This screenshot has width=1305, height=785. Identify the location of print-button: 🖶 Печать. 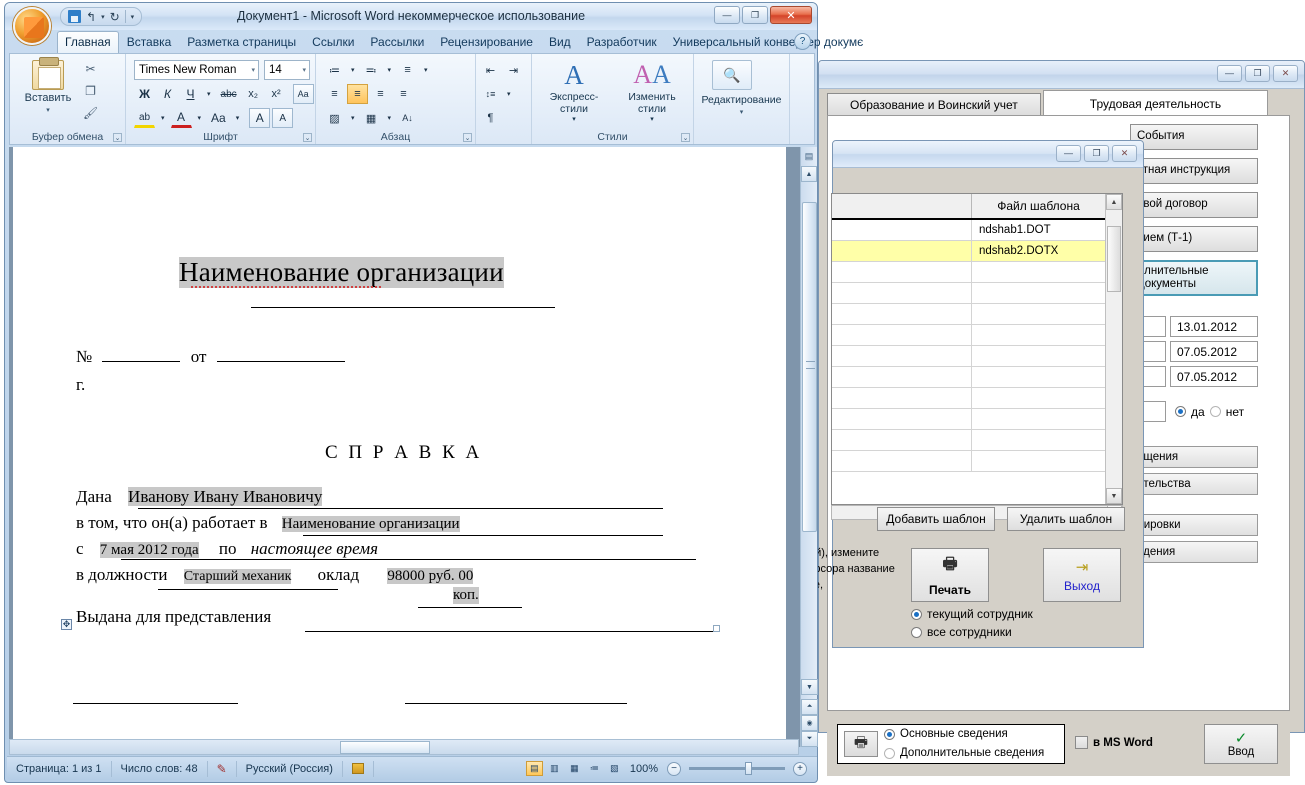
(950, 575).